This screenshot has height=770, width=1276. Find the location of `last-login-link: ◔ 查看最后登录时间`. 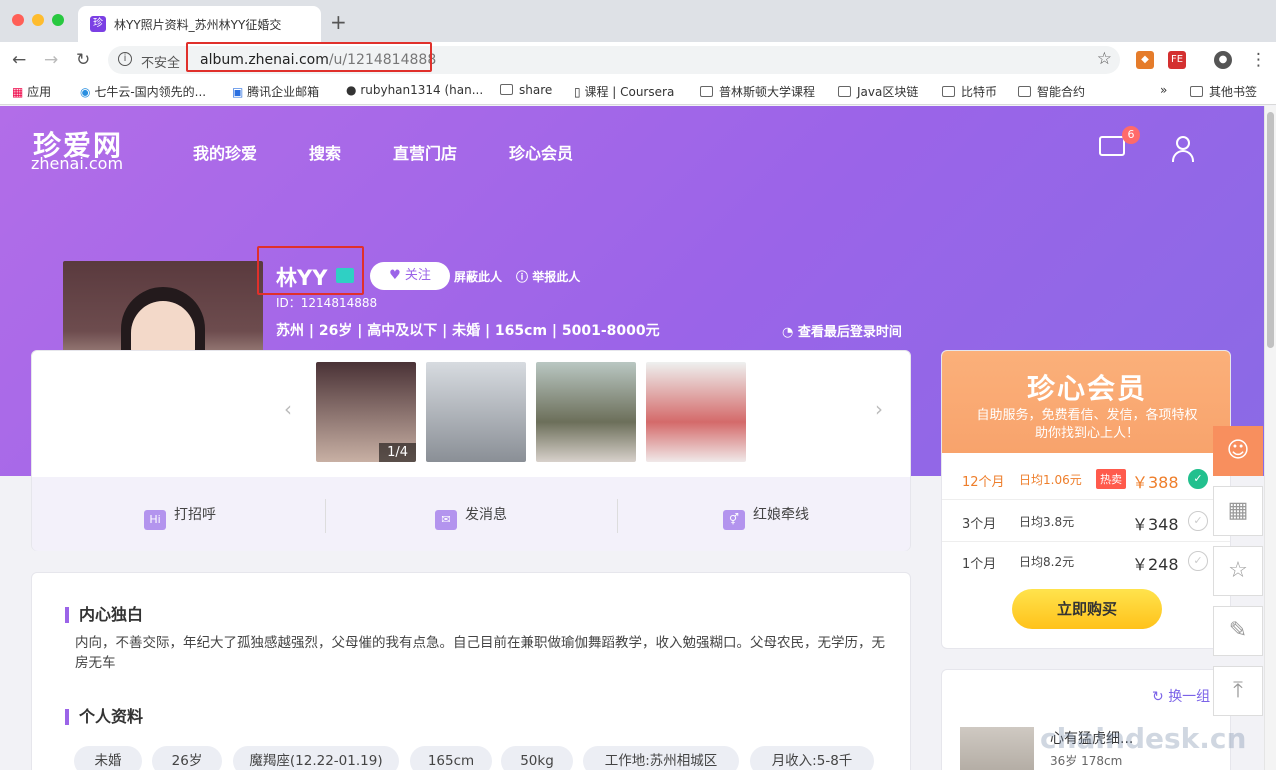

last-login-link: ◔ 查看最后登录时间 is located at coordinates (842, 330).